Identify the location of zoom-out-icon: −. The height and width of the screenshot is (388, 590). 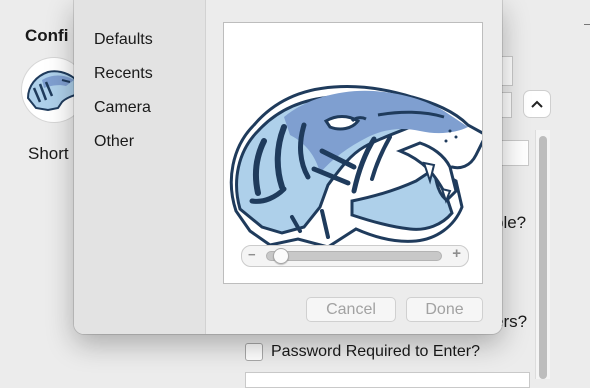
(252, 254).